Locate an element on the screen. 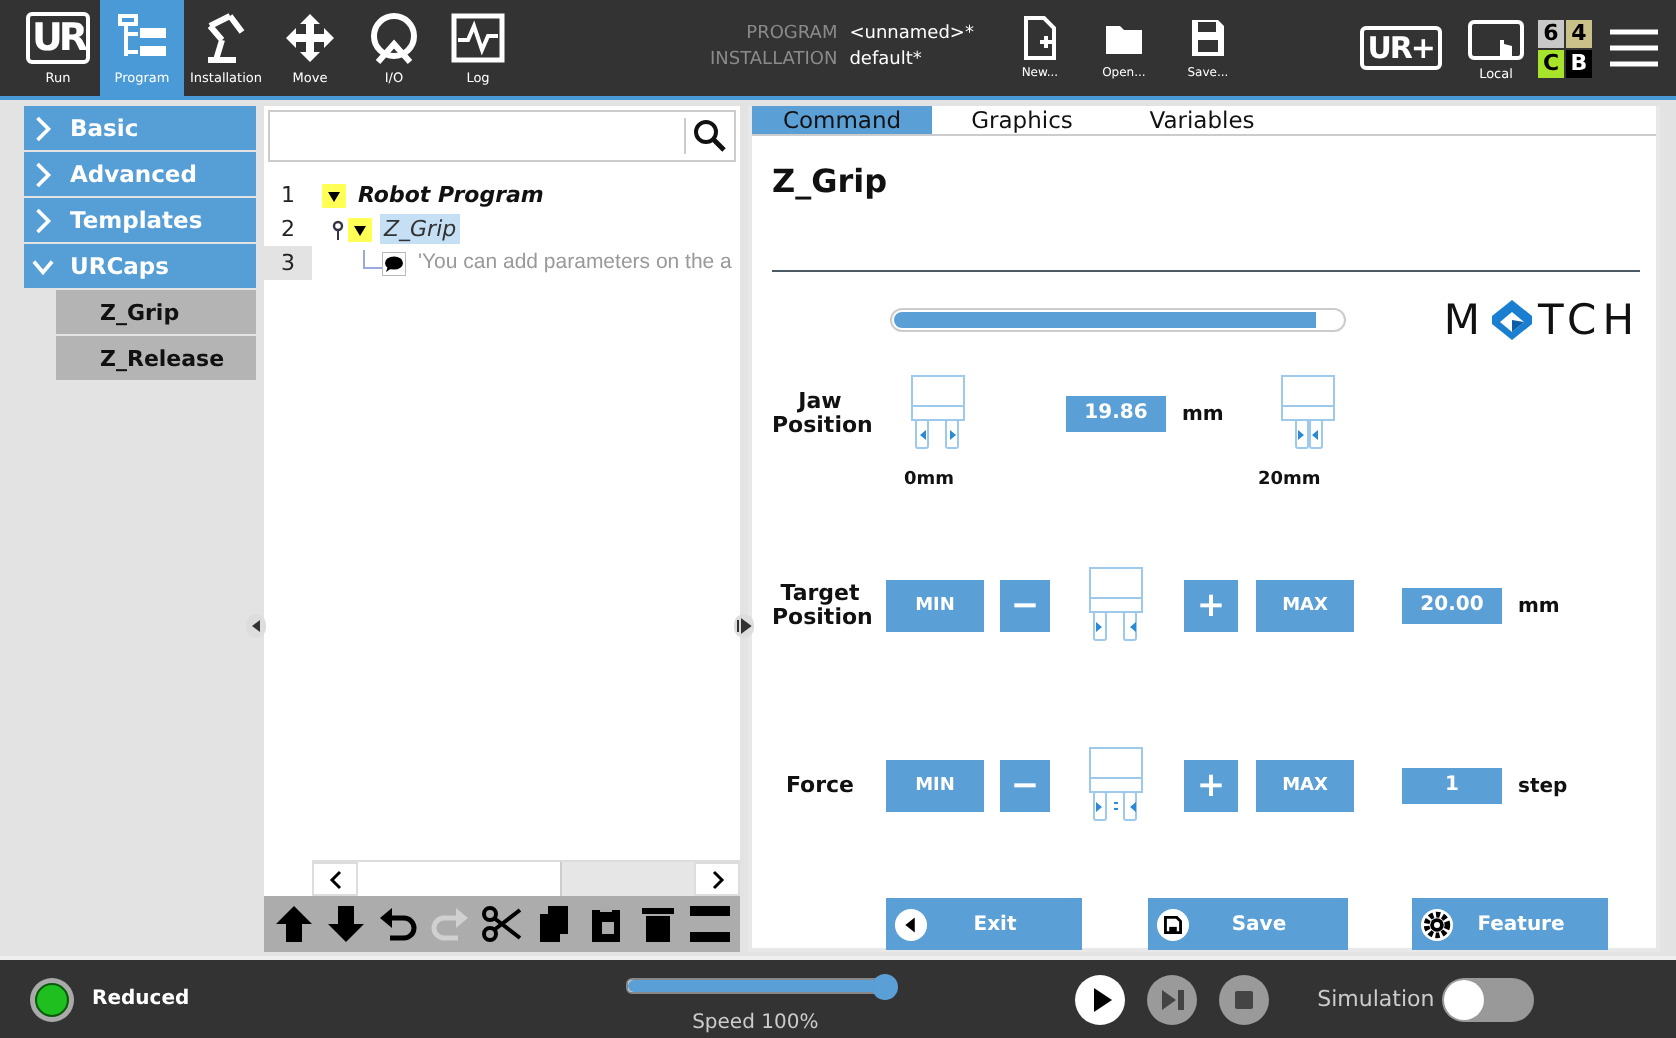 The height and width of the screenshot is (1038, 1676). floppy-disk-icon is located at coordinates (1173, 924).